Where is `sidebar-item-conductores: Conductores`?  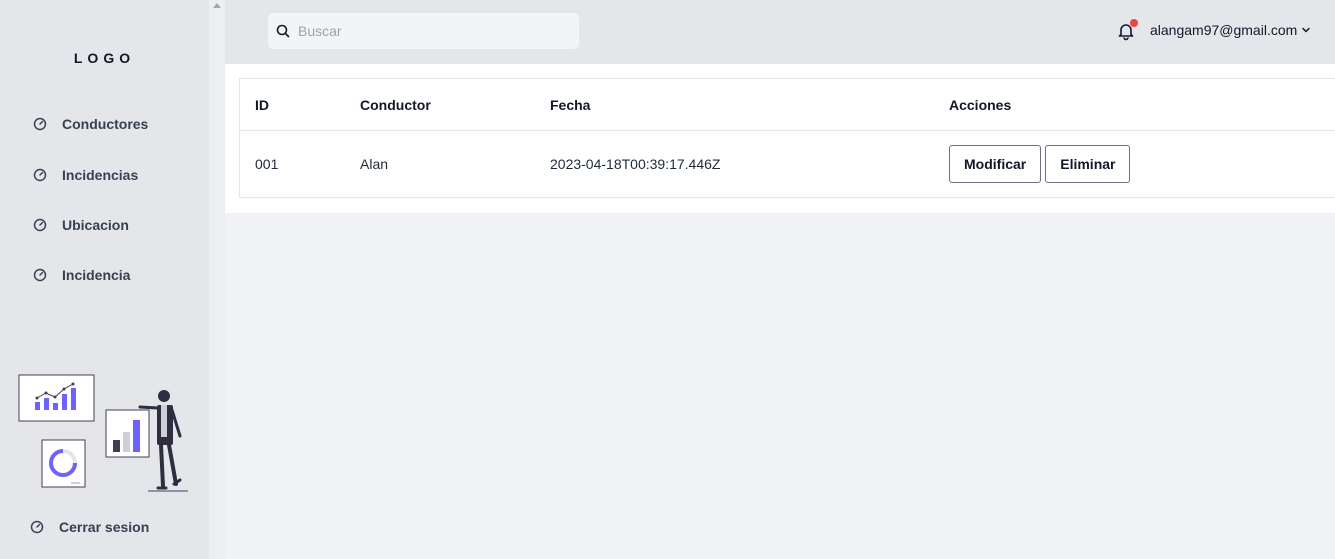
sidebar-item-conductores: Conductores is located at coordinates (90, 124).